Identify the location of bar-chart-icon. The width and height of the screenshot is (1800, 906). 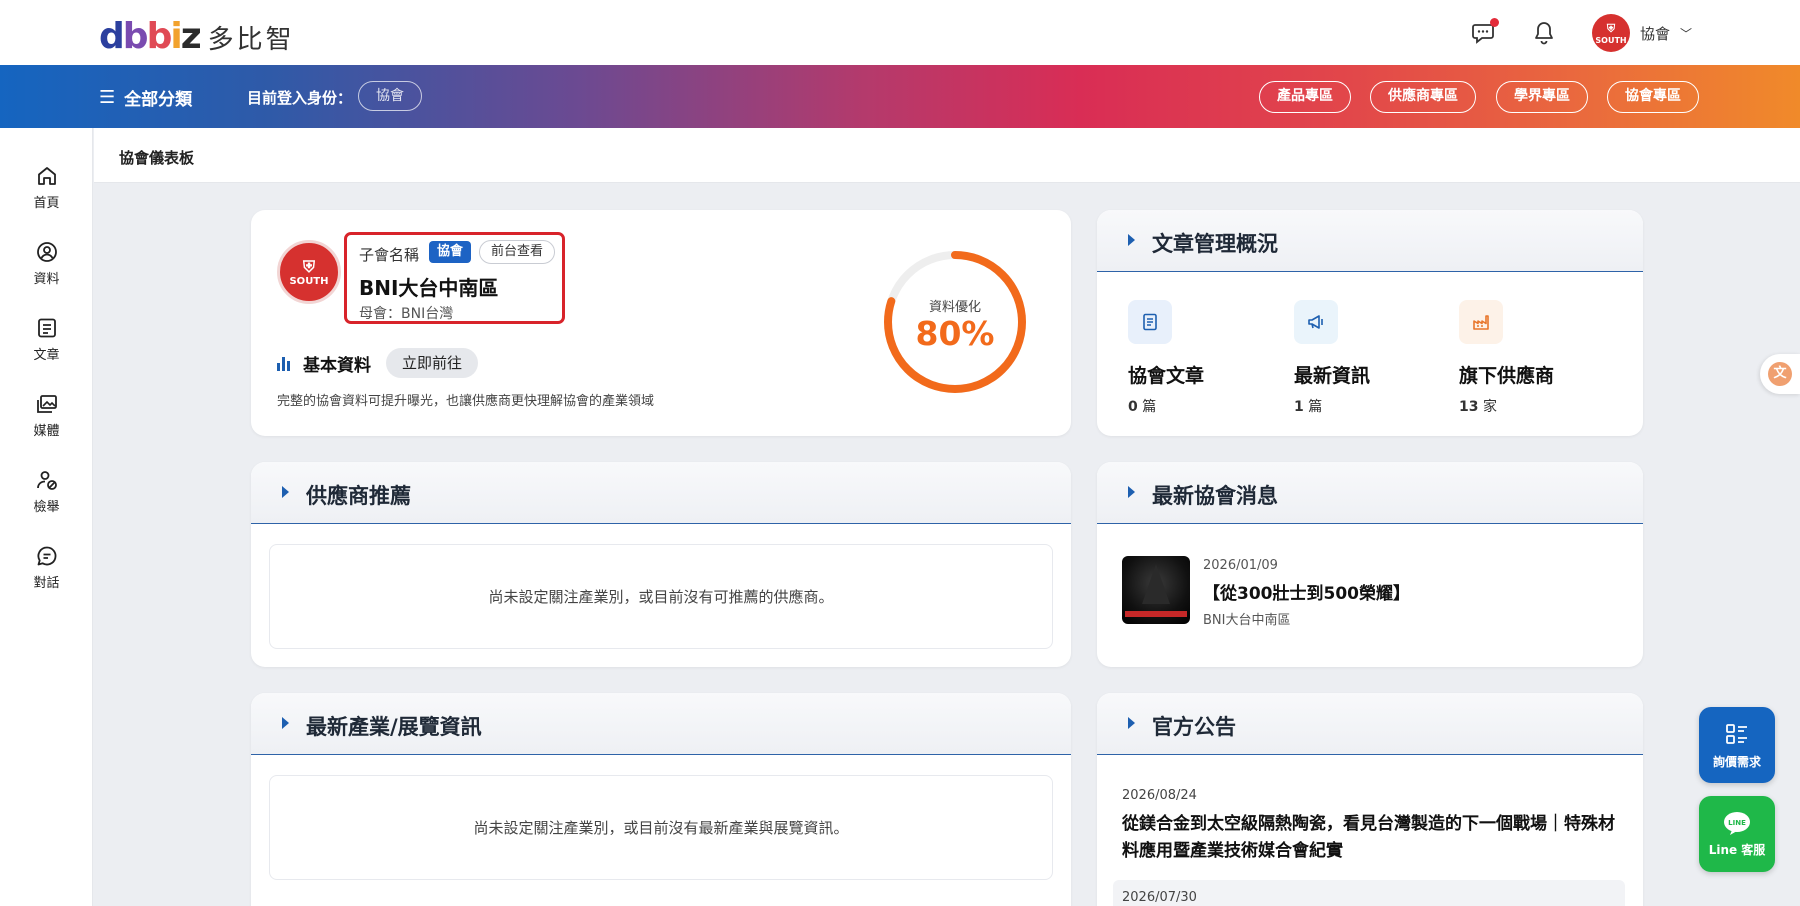
(285, 363).